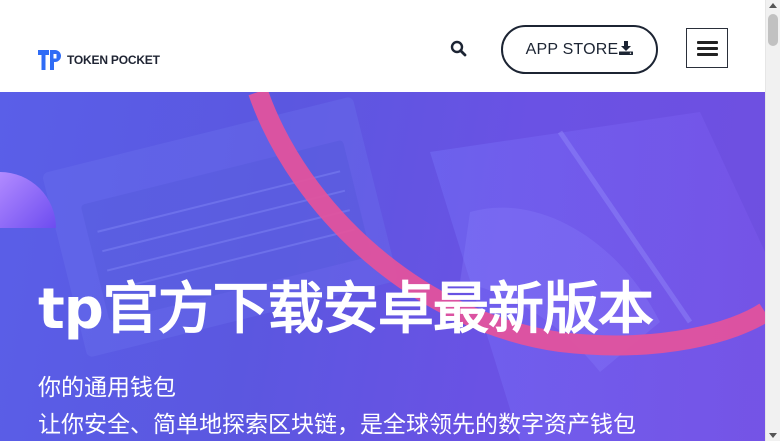 The width and height of the screenshot is (780, 441). I want to click on app-store-label: APP STORE, so click(572, 49).